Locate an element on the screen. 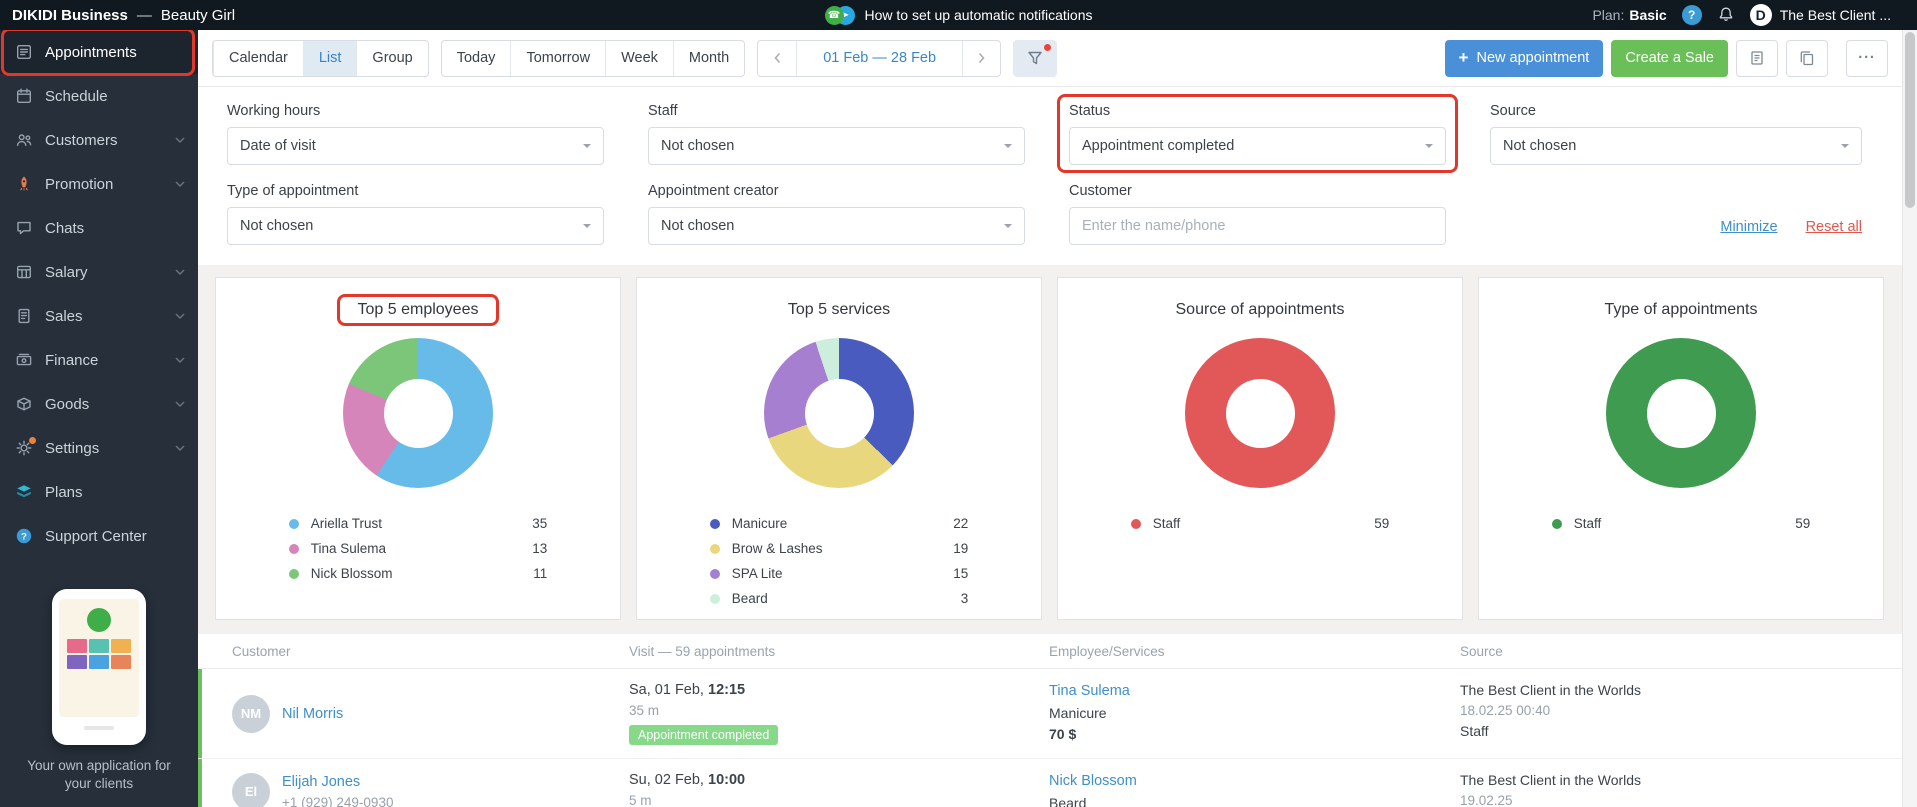 The image size is (1917, 807). next-period-button is located at coordinates (981, 58).